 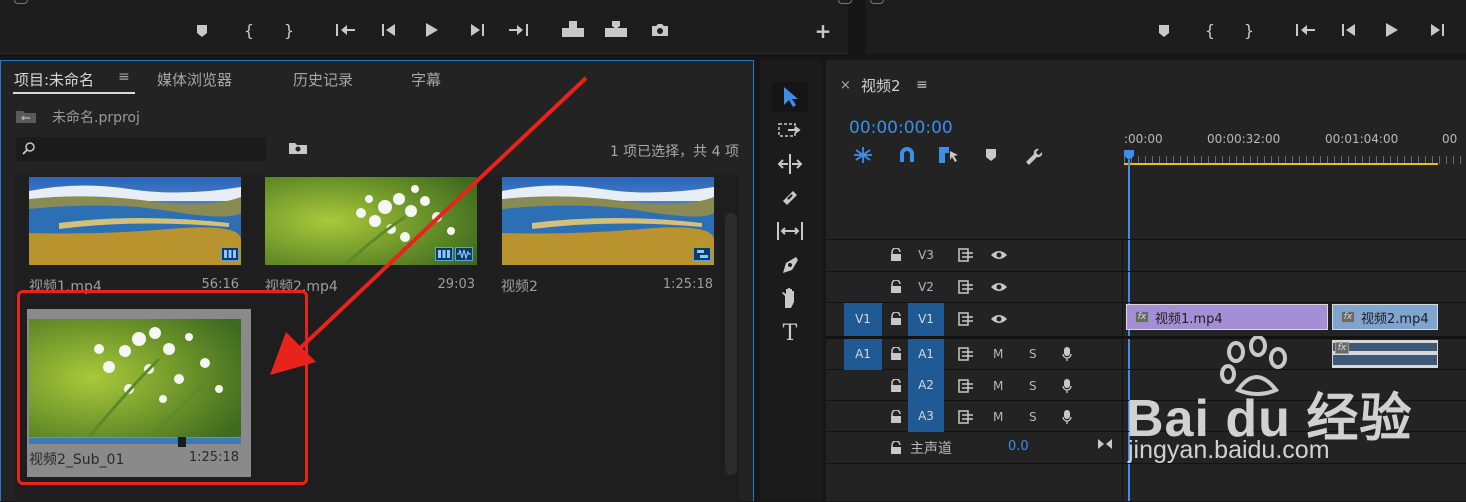 What do you see at coordinates (389, 30) in the screenshot?
I see `step-back-icon` at bounding box center [389, 30].